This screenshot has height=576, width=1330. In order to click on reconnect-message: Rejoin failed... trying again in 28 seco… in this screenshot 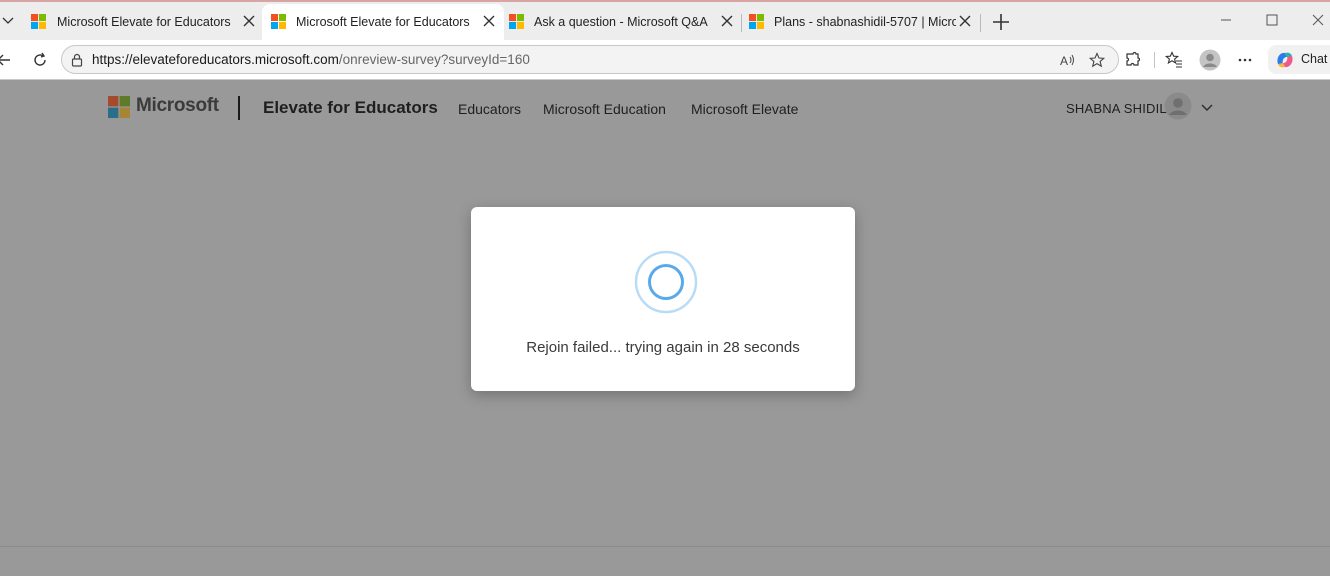, I will do `click(663, 347)`.